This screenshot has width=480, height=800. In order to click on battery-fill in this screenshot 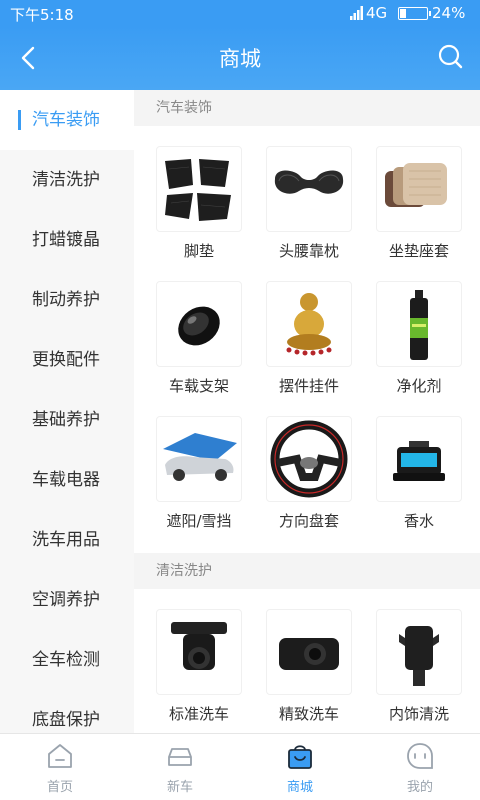, I will do `click(403, 13)`.